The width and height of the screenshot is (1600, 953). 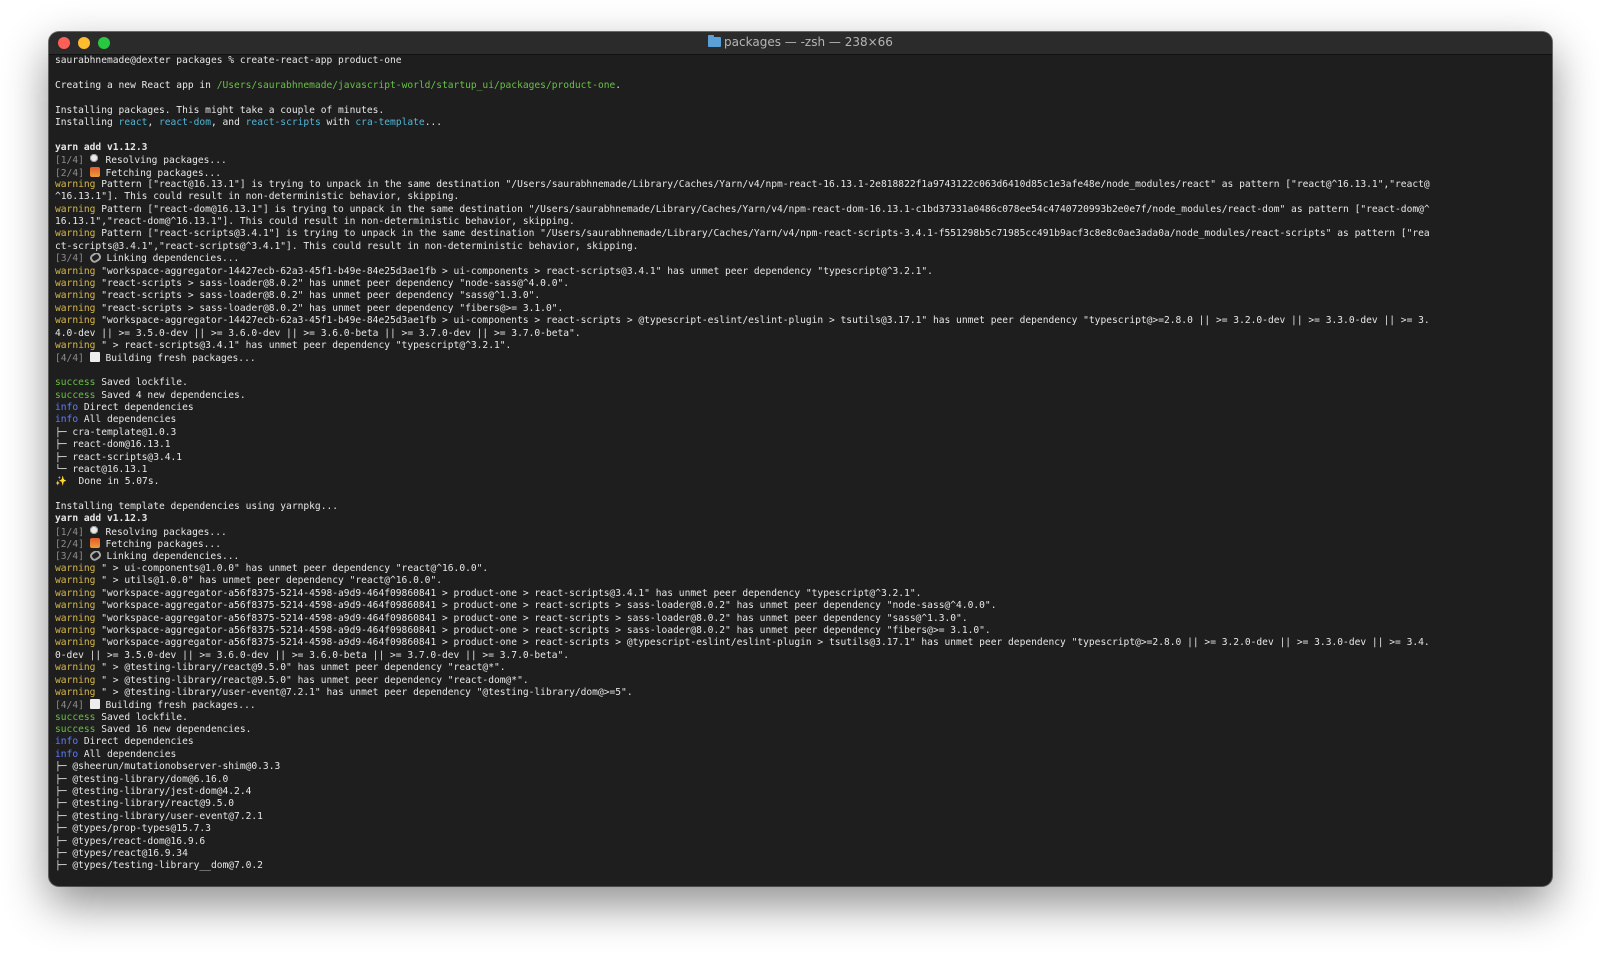 What do you see at coordinates (801, 718) in the screenshot?
I see `success-line: success Saved lockfile.` at bounding box center [801, 718].